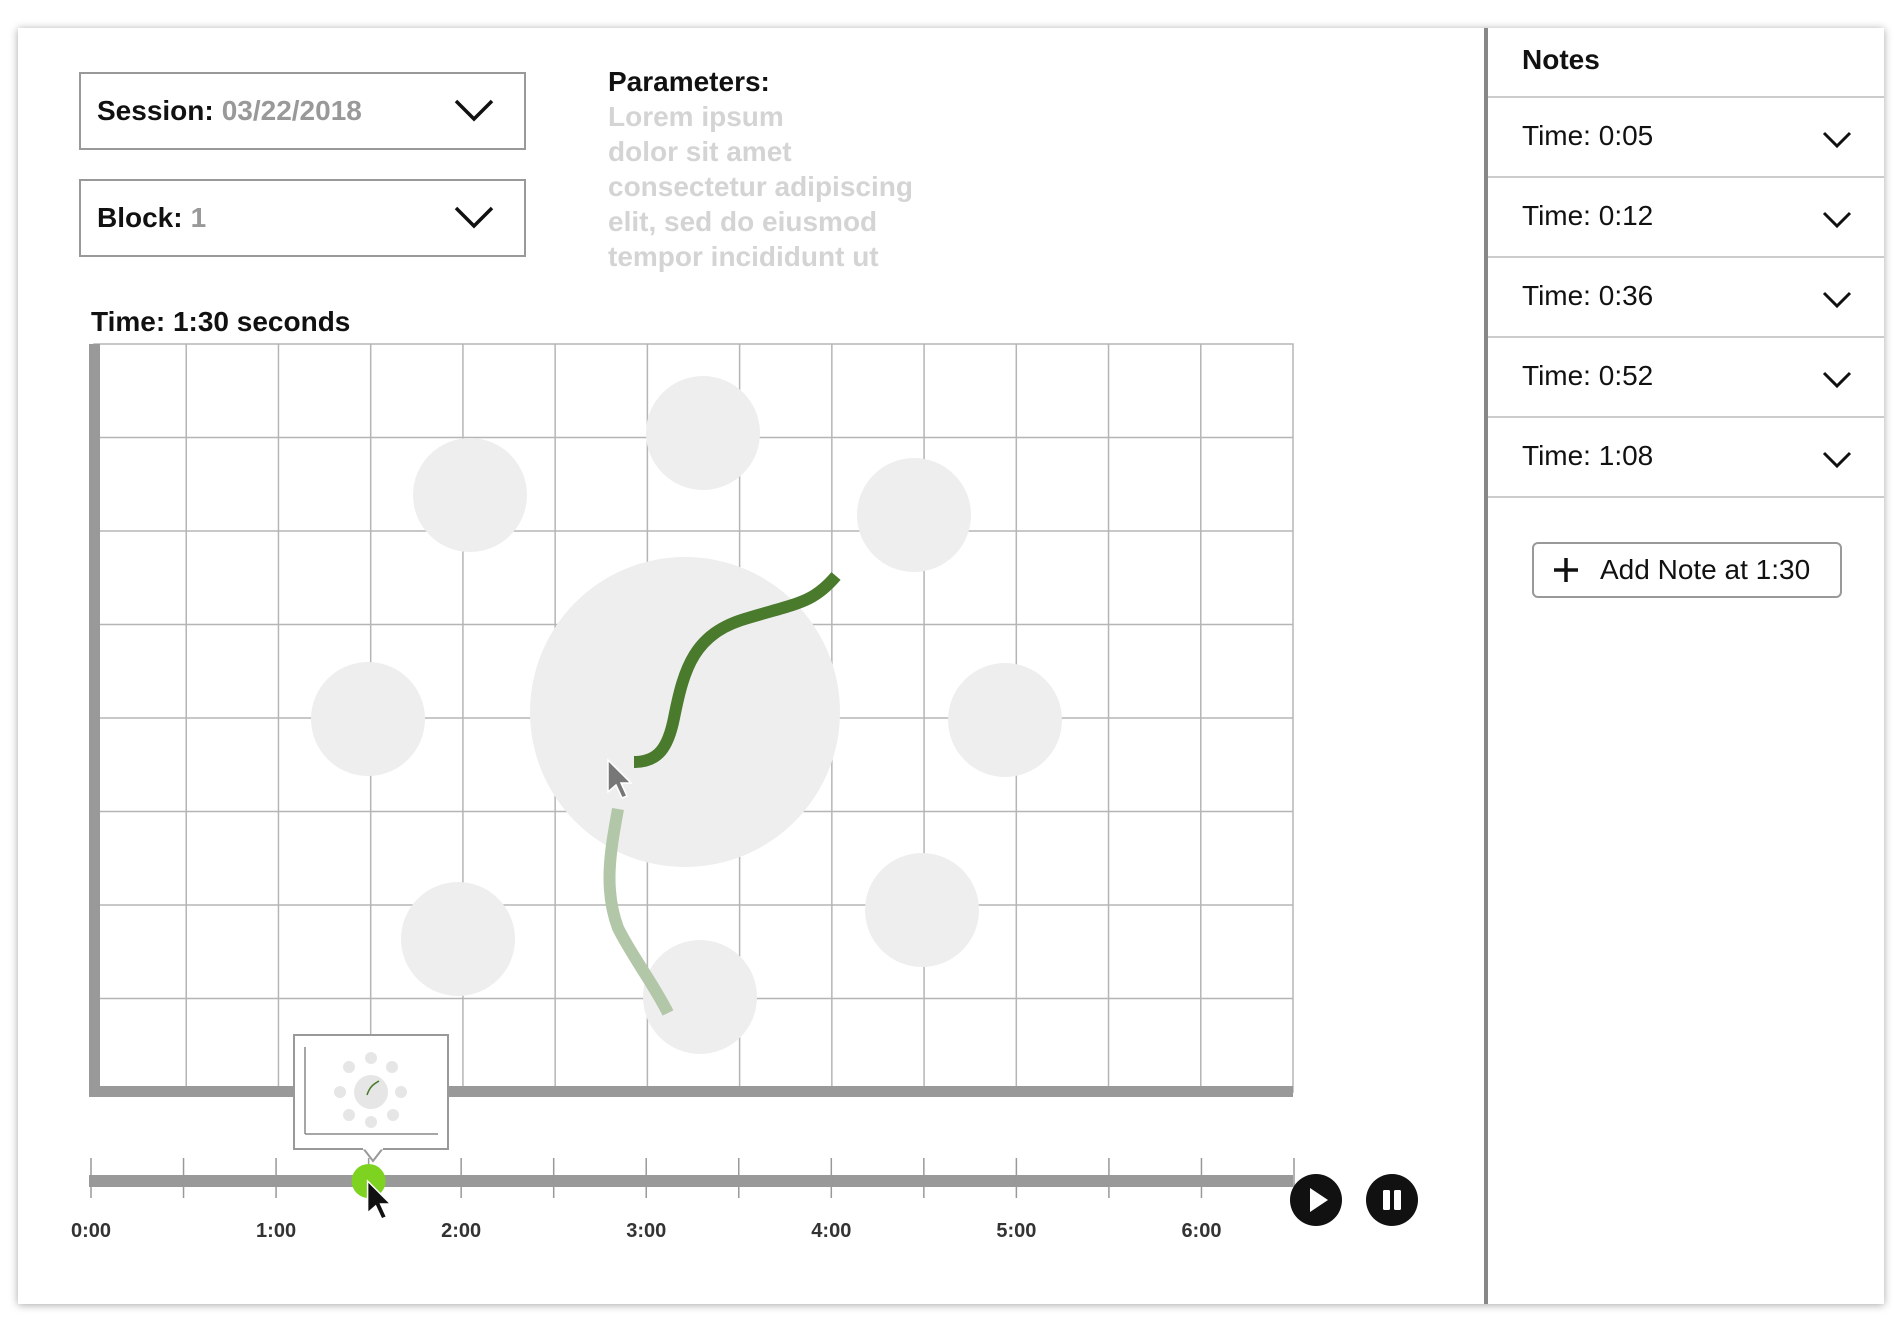 This screenshot has width=1903, height=1329. Describe the element at coordinates (1686, 458) in the screenshot. I see `note-item: Time: 1:08` at that location.